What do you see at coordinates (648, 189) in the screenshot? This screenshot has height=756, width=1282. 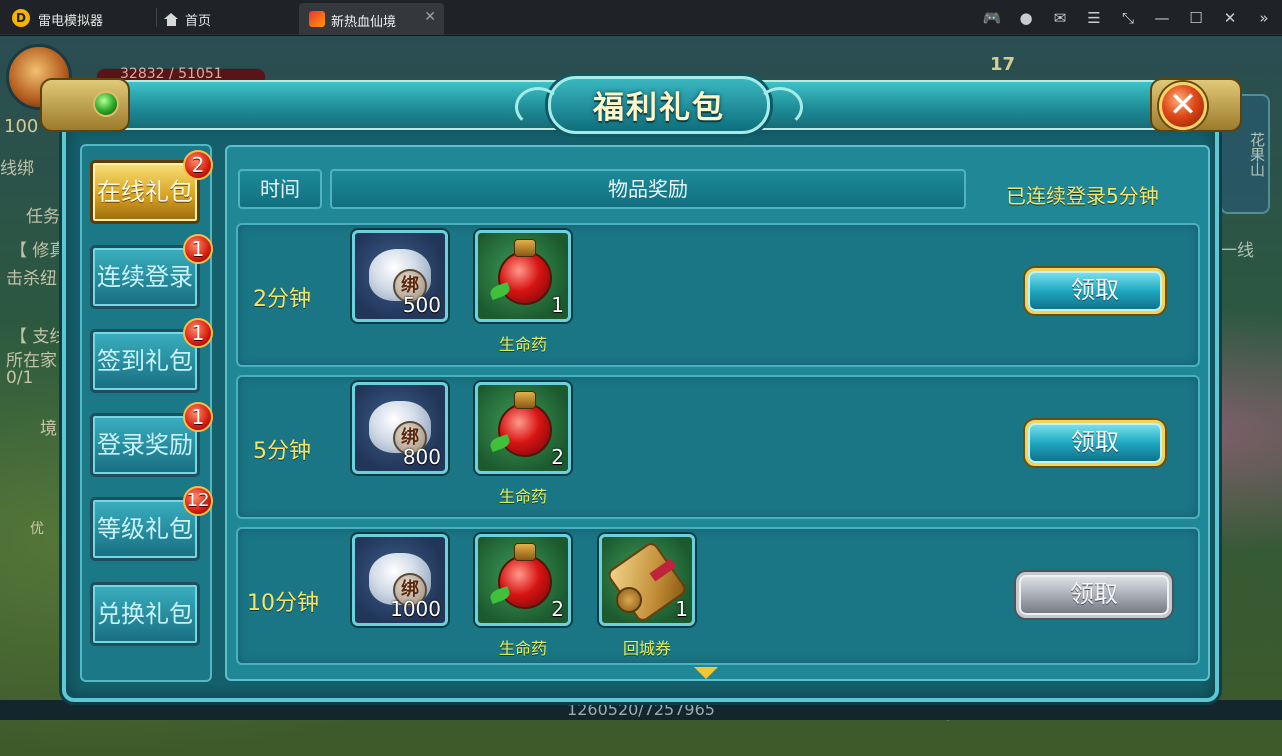 I see `column-header-rewards: 物品奖励` at bounding box center [648, 189].